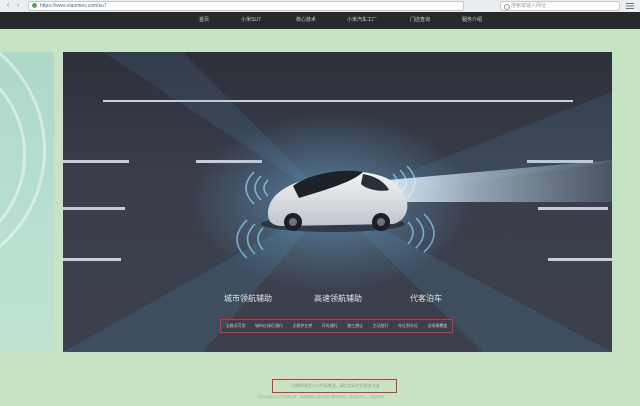  Describe the element at coordinates (472, 20) in the screenshot. I see `nav-item-service: 服务介绍` at that location.